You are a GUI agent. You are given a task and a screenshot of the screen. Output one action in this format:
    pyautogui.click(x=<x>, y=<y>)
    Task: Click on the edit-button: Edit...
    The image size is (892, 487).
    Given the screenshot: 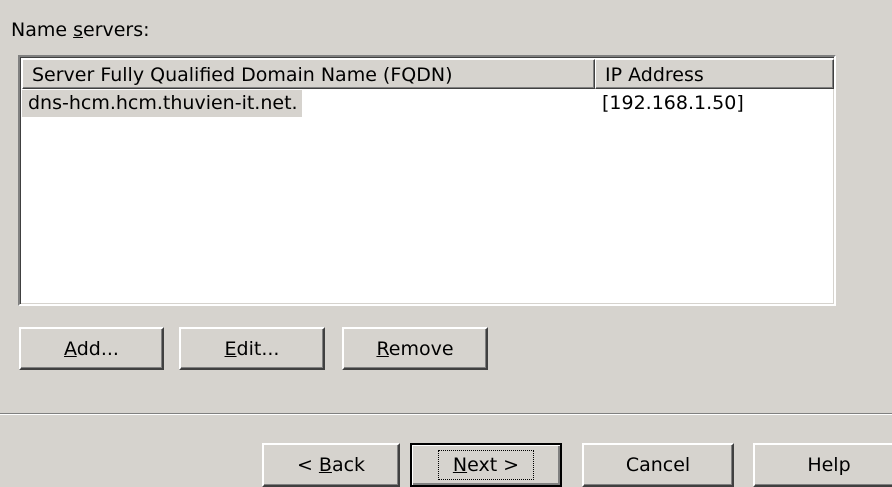 What is the action you would take?
    pyautogui.click(x=252, y=348)
    